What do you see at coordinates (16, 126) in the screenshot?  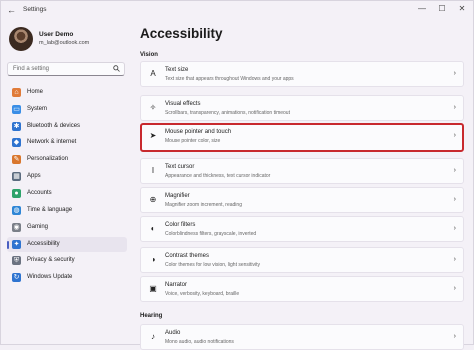 I see `bluetooth-icon: ✱` at bounding box center [16, 126].